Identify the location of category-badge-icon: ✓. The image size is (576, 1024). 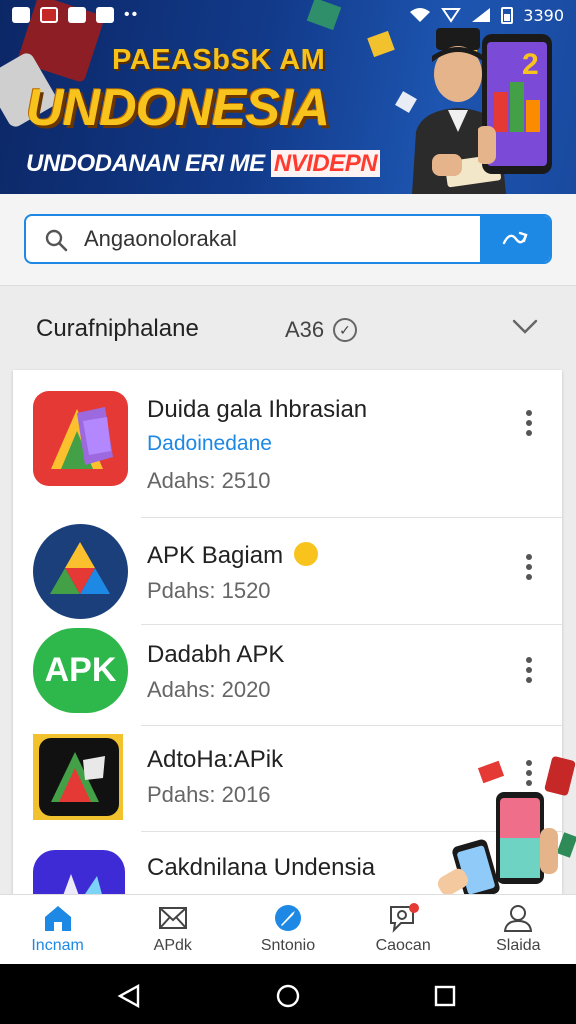
(345, 330).